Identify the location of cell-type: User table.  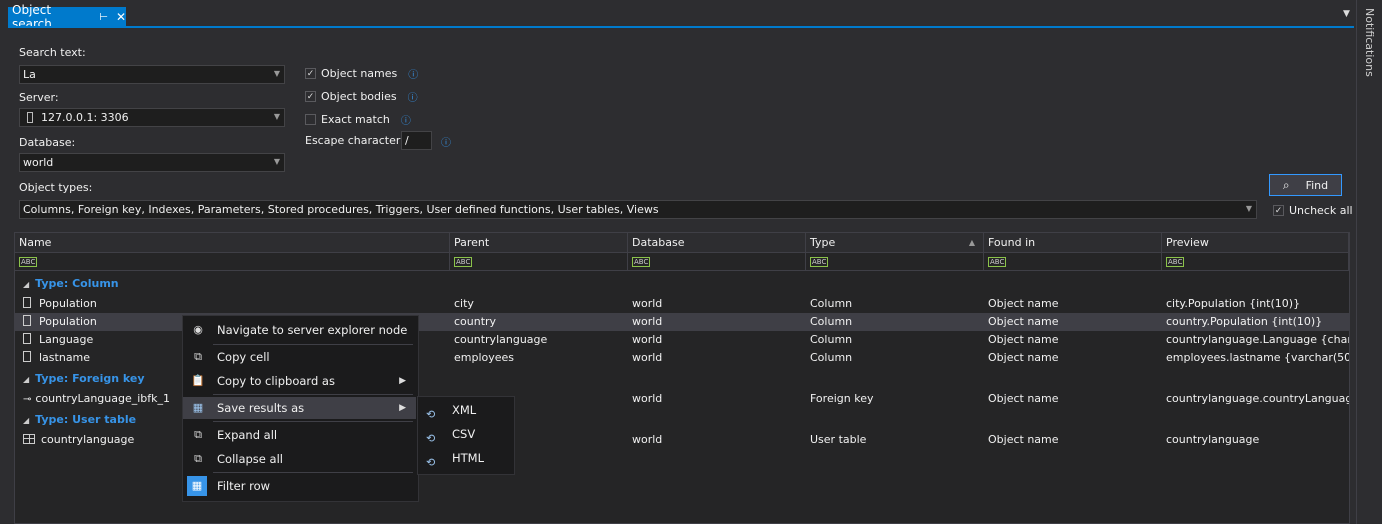
(838, 439).